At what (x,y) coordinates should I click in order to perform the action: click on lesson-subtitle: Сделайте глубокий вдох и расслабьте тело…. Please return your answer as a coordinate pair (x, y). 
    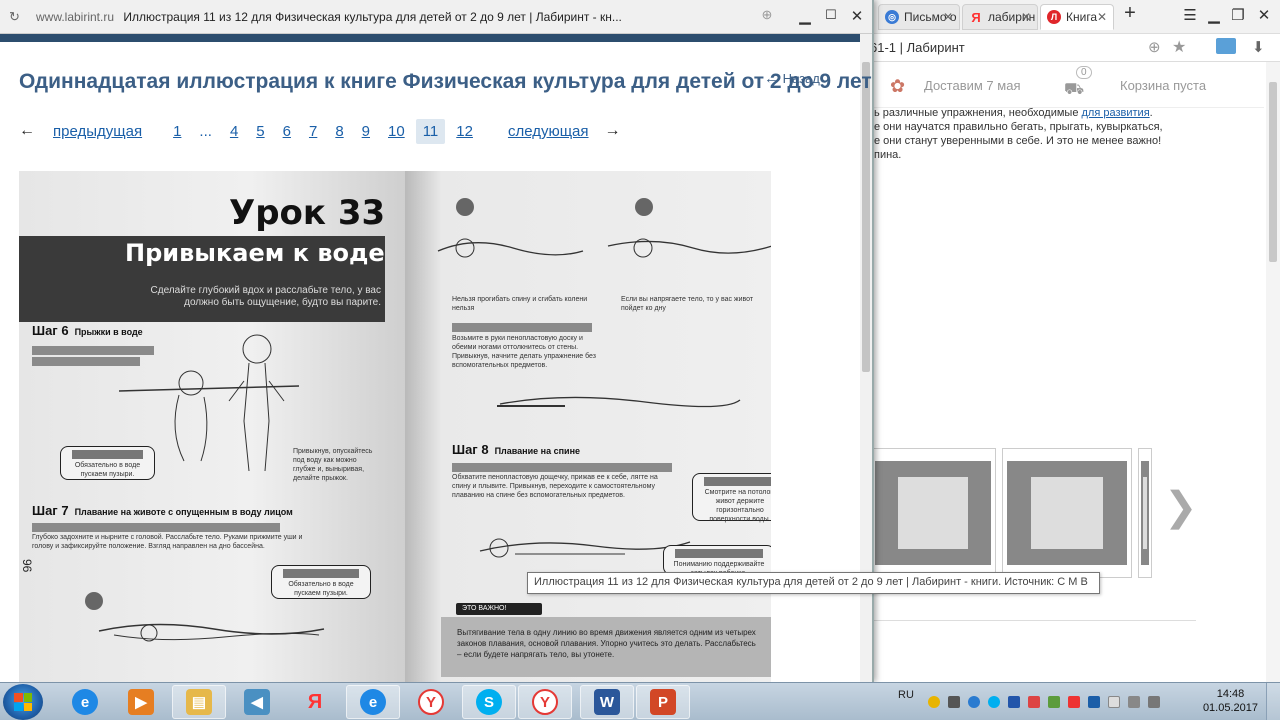
    Looking at the image, I should click on (265, 296).